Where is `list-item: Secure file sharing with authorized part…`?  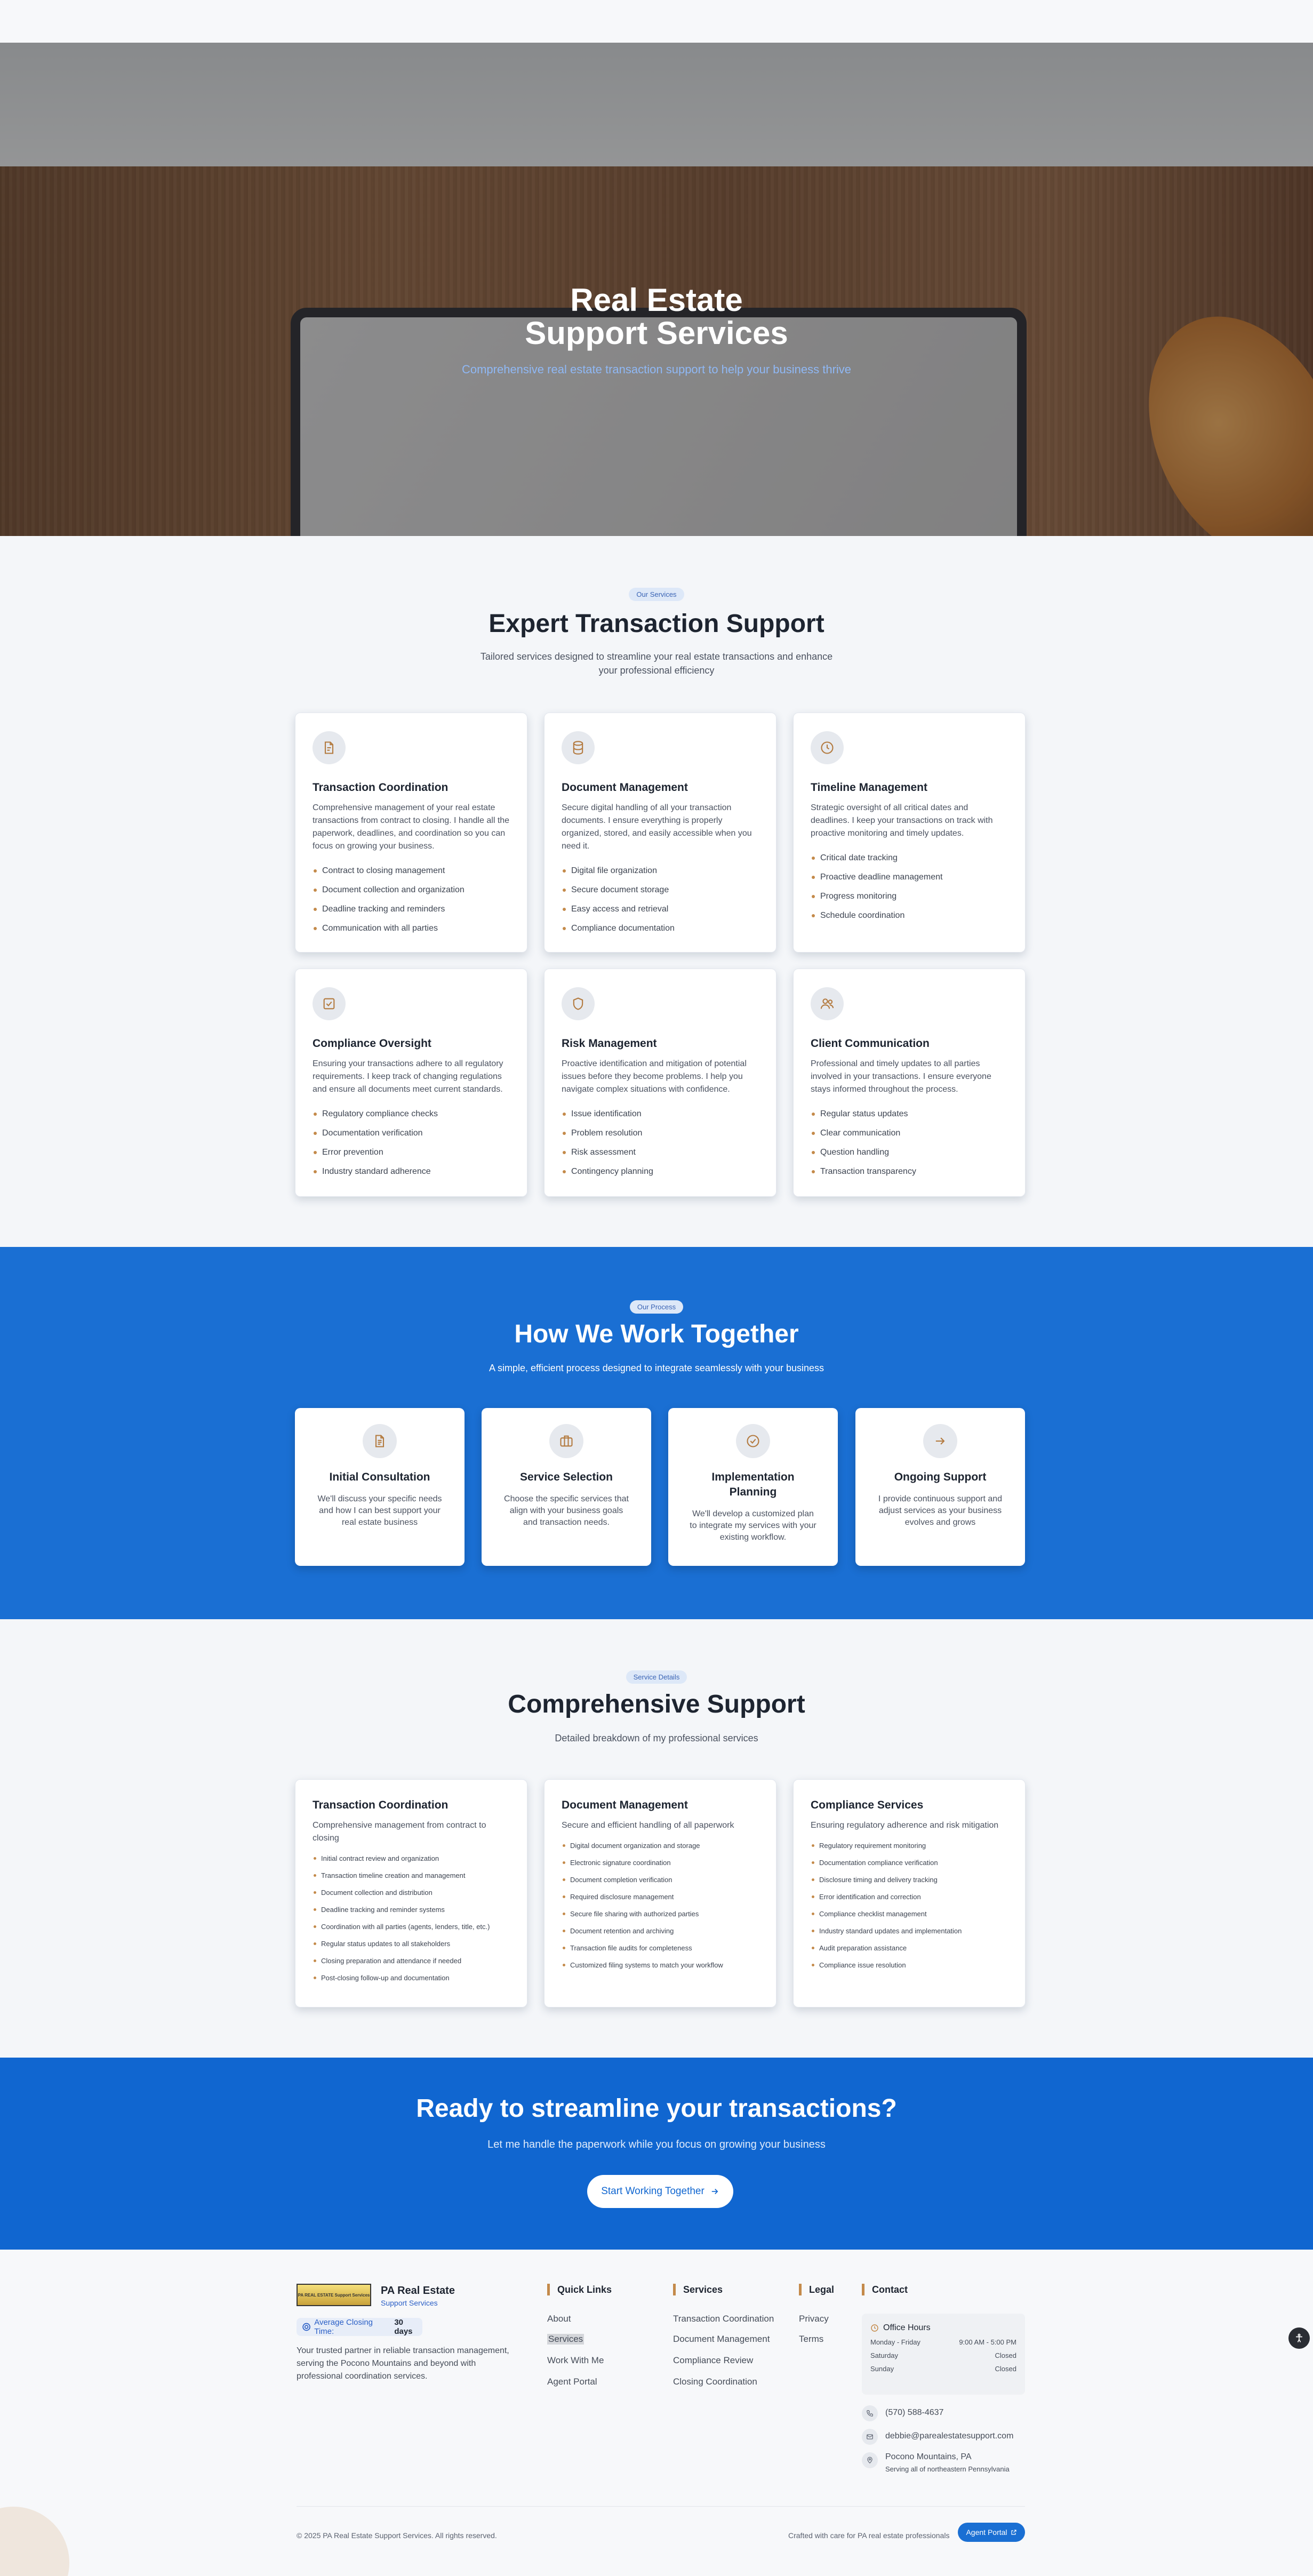
list-item: Secure file sharing with authorized part… is located at coordinates (660, 1914).